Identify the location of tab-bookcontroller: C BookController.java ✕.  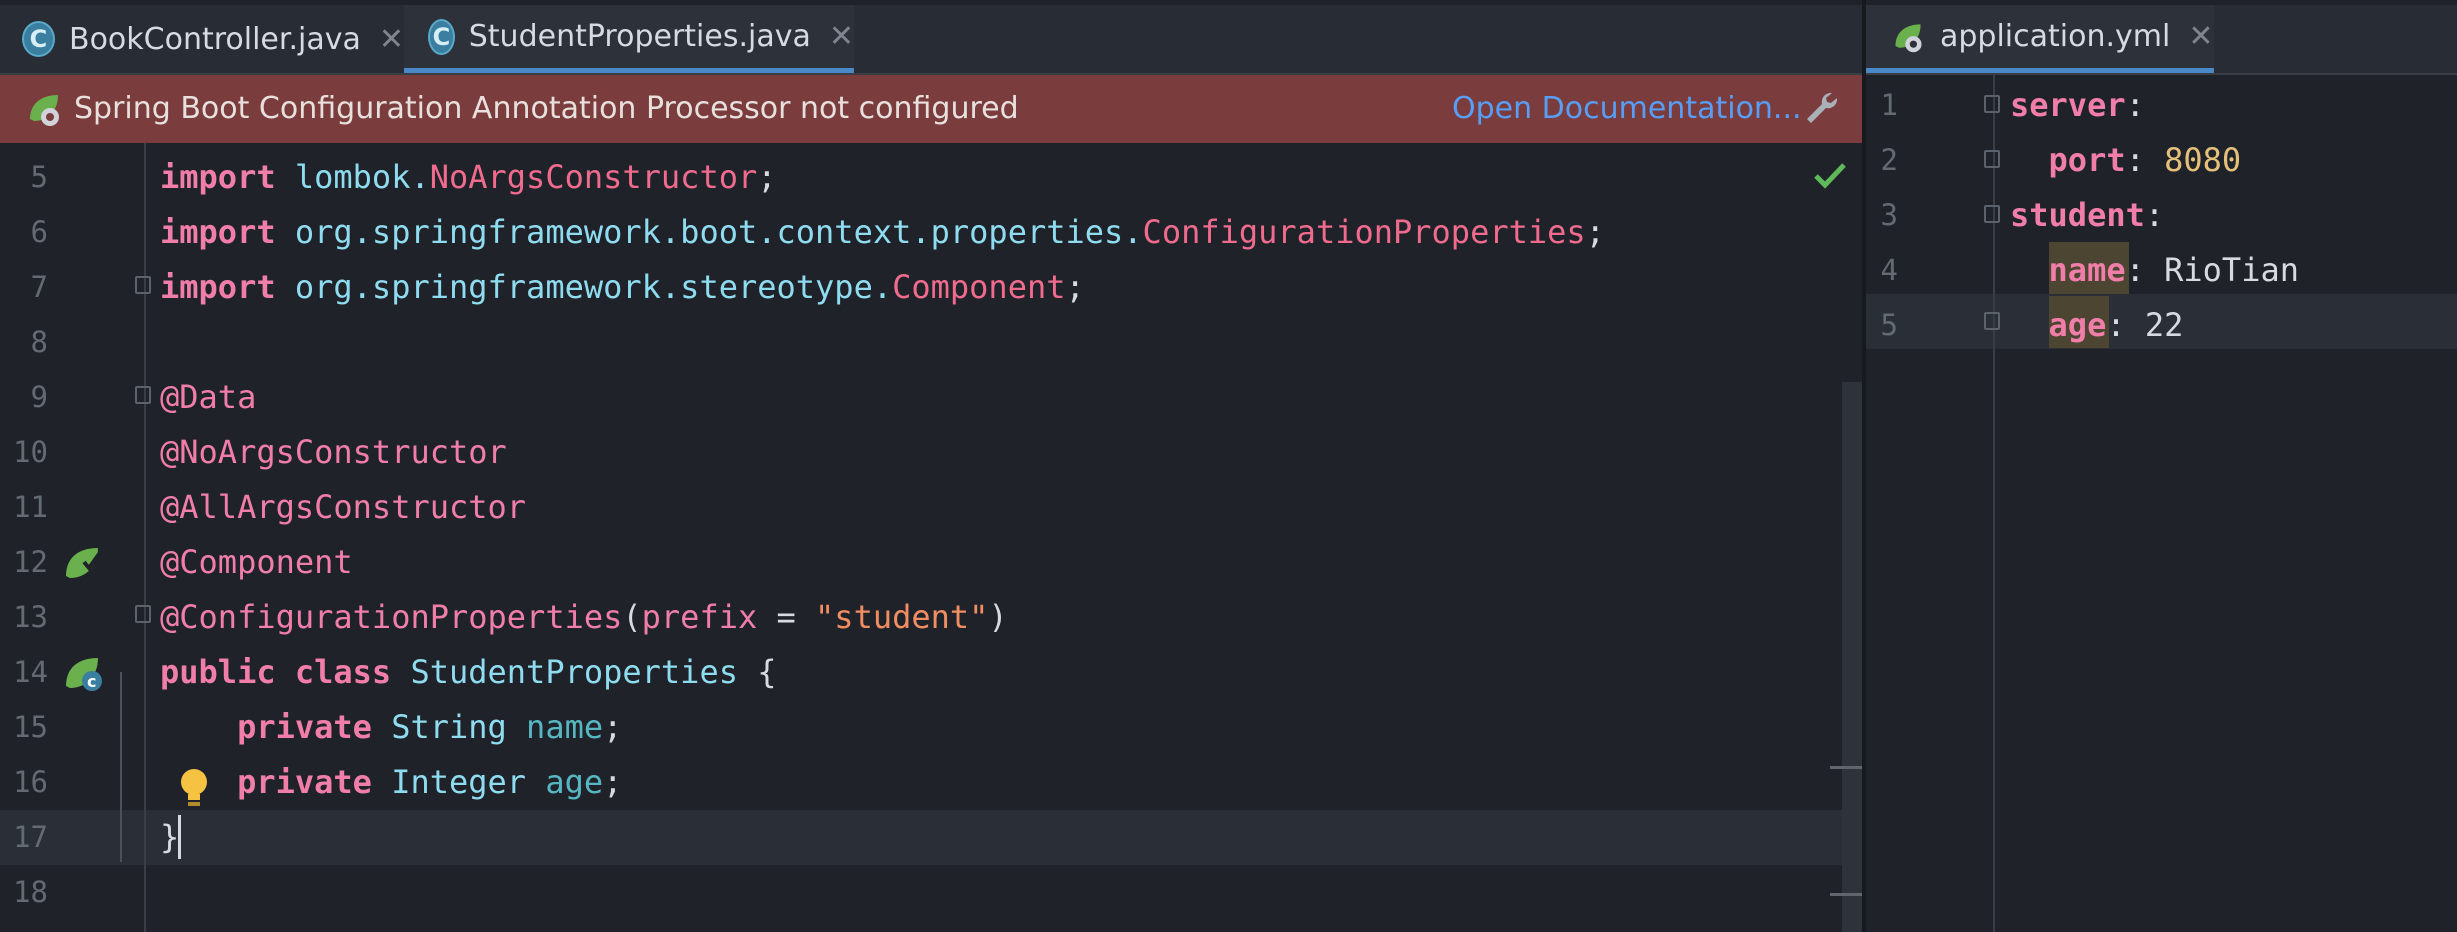
(202, 39).